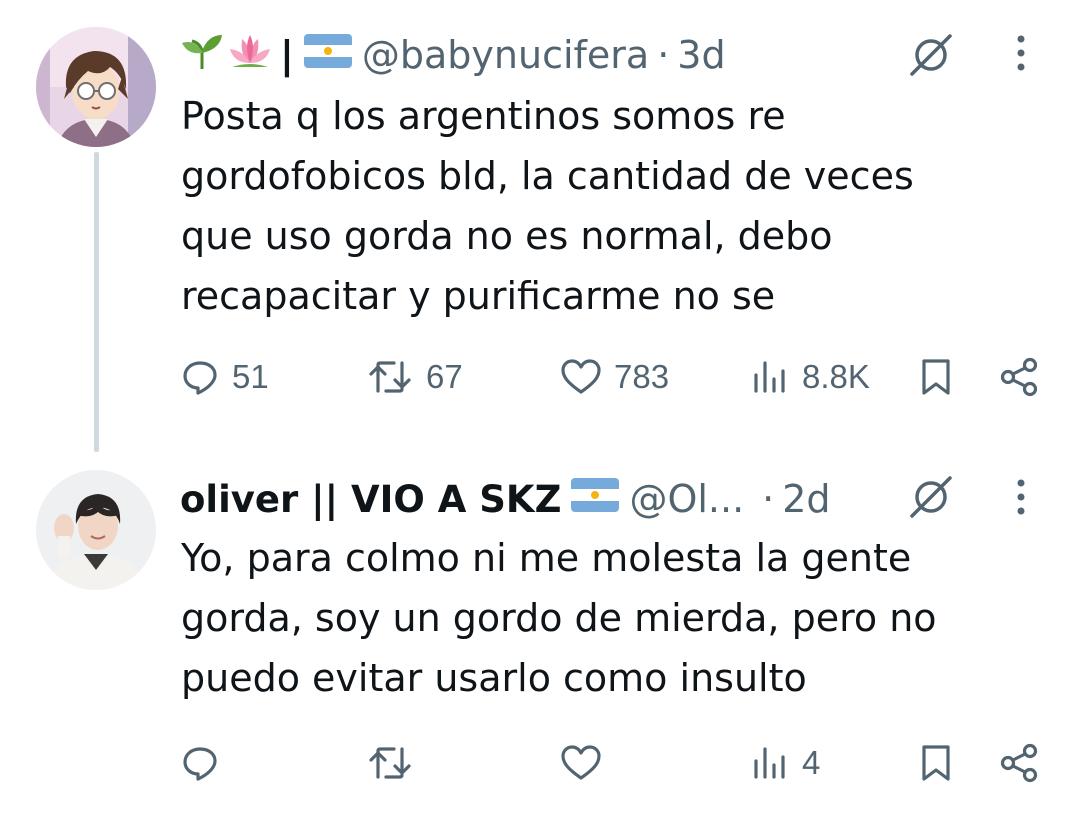 This screenshot has width=1080, height=814. I want to click on views-button: 8.8K, so click(810, 377).